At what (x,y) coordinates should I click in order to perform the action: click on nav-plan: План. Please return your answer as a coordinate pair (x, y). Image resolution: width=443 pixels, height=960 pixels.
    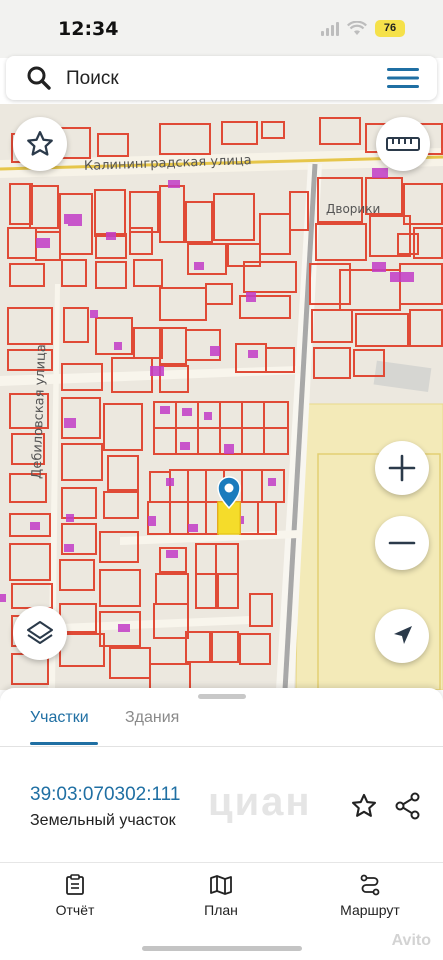
    Looking at the image, I should click on (221, 896).